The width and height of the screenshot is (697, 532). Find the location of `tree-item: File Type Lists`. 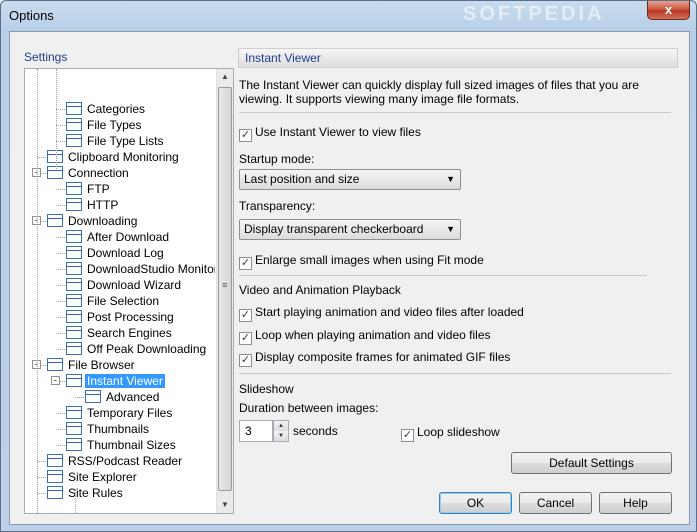

tree-item: File Type Lists is located at coordinates (115, 141).